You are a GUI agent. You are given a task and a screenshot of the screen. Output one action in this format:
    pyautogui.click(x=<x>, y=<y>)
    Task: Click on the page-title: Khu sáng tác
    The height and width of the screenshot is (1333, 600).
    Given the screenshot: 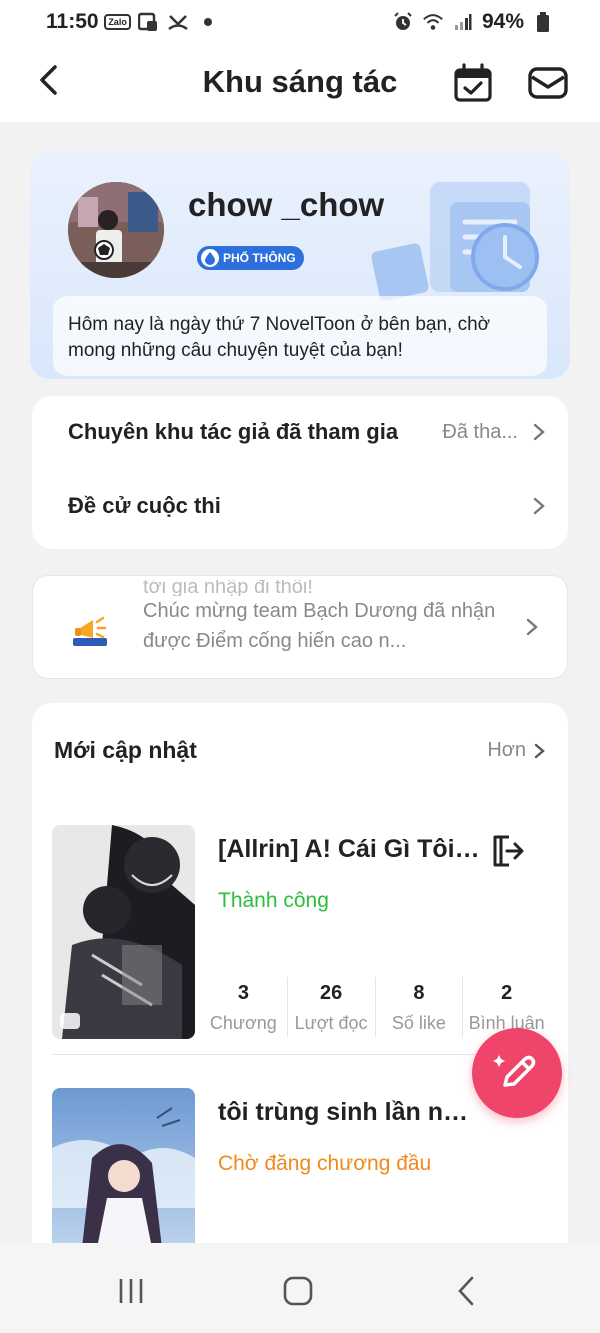 What is the action you would take?
    pyautogui.click(x=300, y=81)
    